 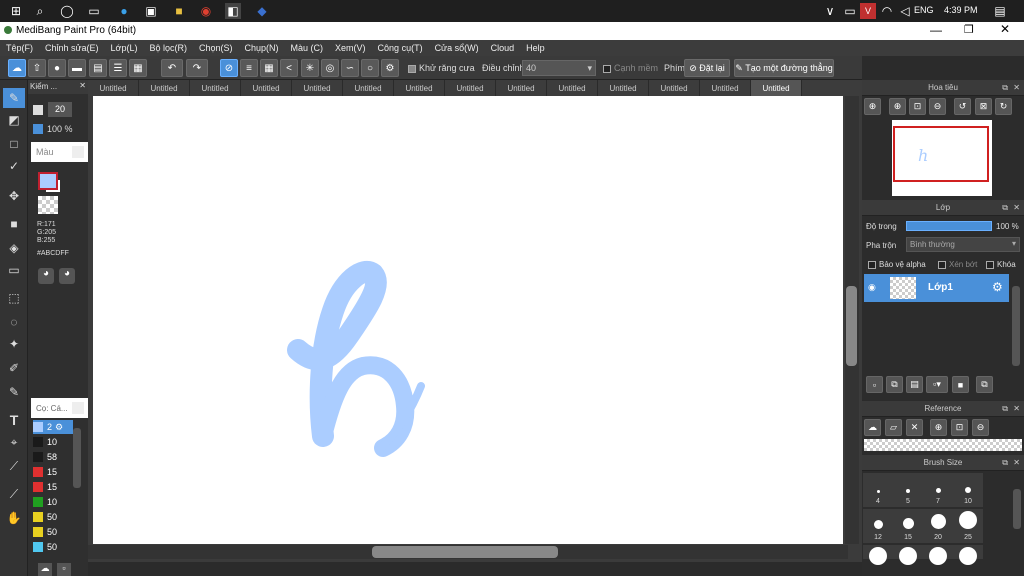 I want to click on notification-icon: ▤, so click(x=1000, y=11).